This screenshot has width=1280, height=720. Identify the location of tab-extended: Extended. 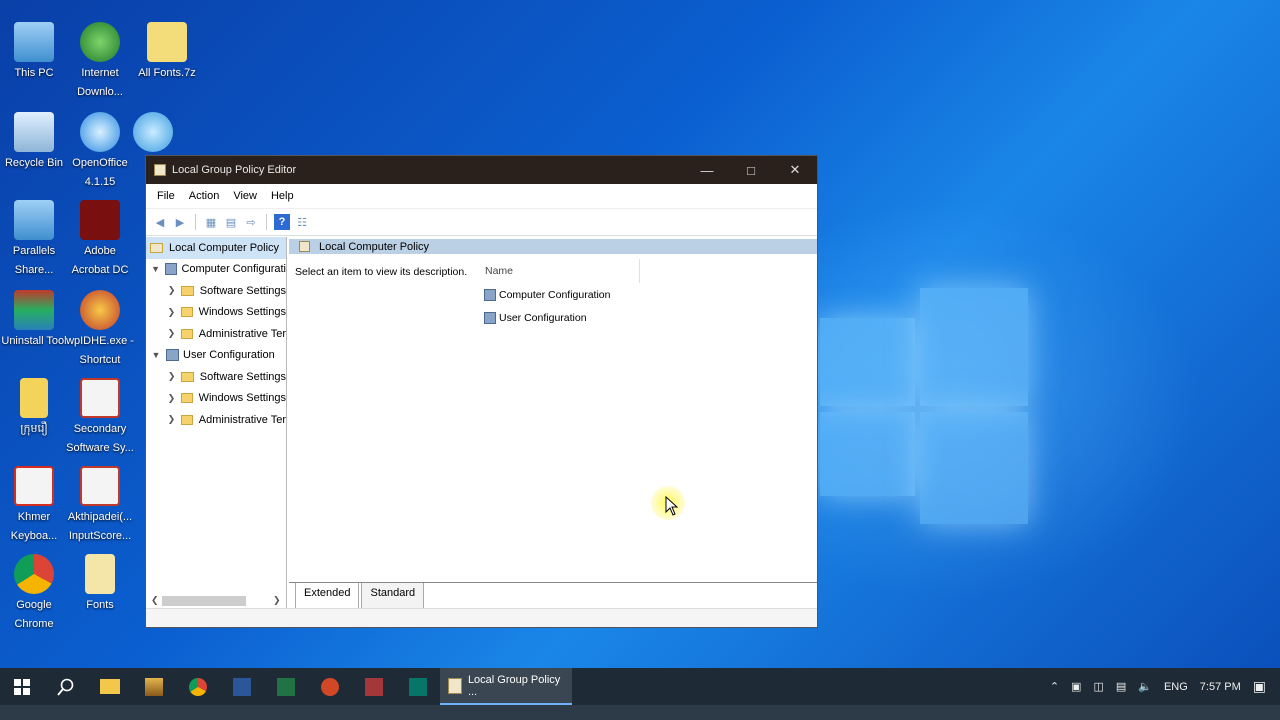
(327, 596).